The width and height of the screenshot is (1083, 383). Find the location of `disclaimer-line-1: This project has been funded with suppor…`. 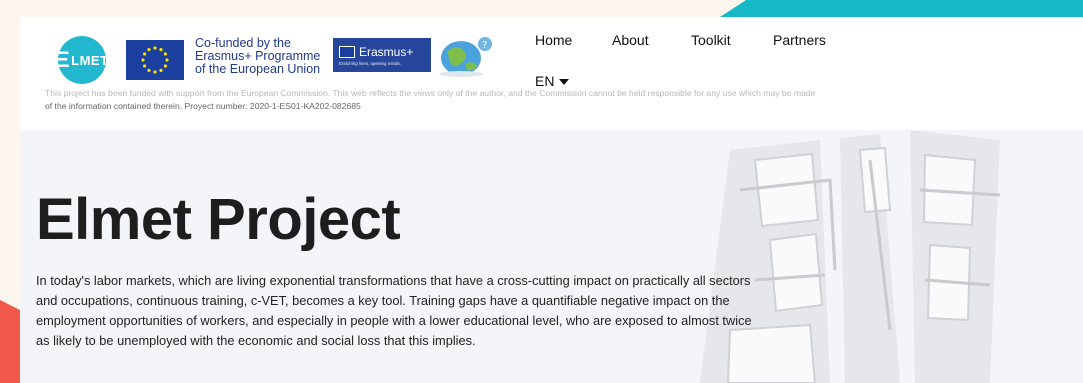

disclaimer-line-1: This project has been funded with suppor… is located at coordinates (430, 93).